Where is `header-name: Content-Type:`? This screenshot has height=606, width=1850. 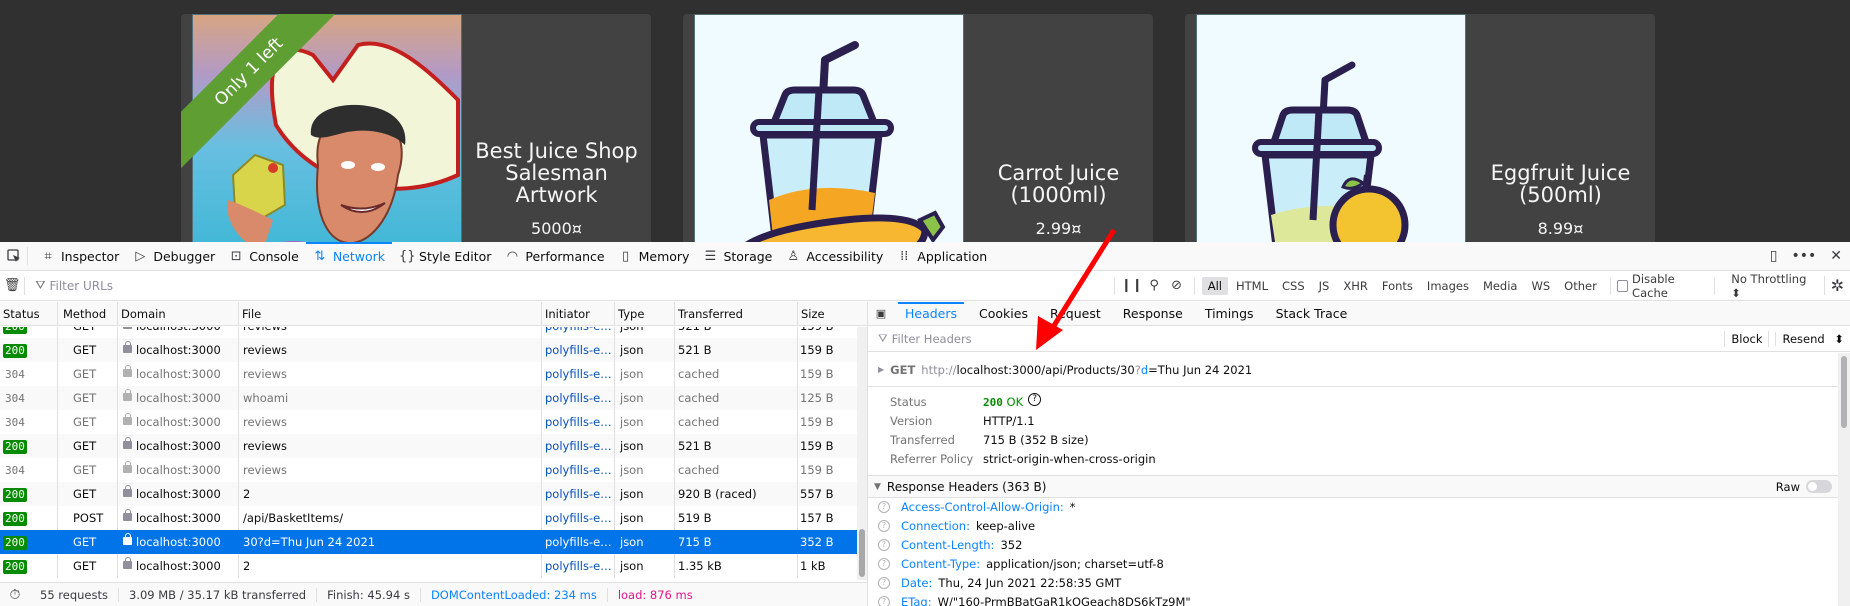
header-name: Content-Type: is located at coordinates (941, 564).